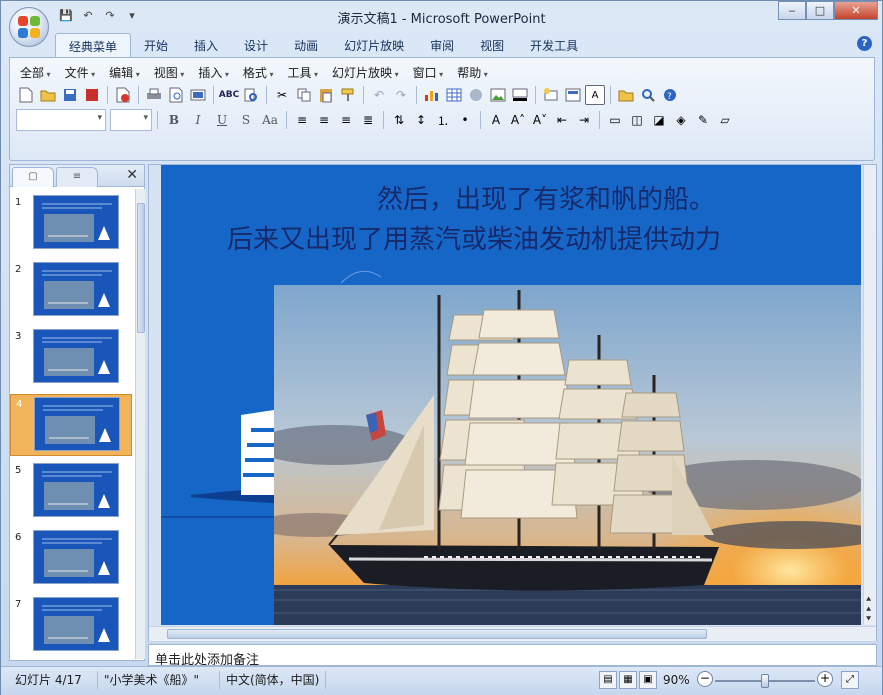 Image resolution: width=883 pixels, height=695 pixels. Describe the element at coordinates (198, 95) in the screenshot. I see `slide-show-icon` at that location.